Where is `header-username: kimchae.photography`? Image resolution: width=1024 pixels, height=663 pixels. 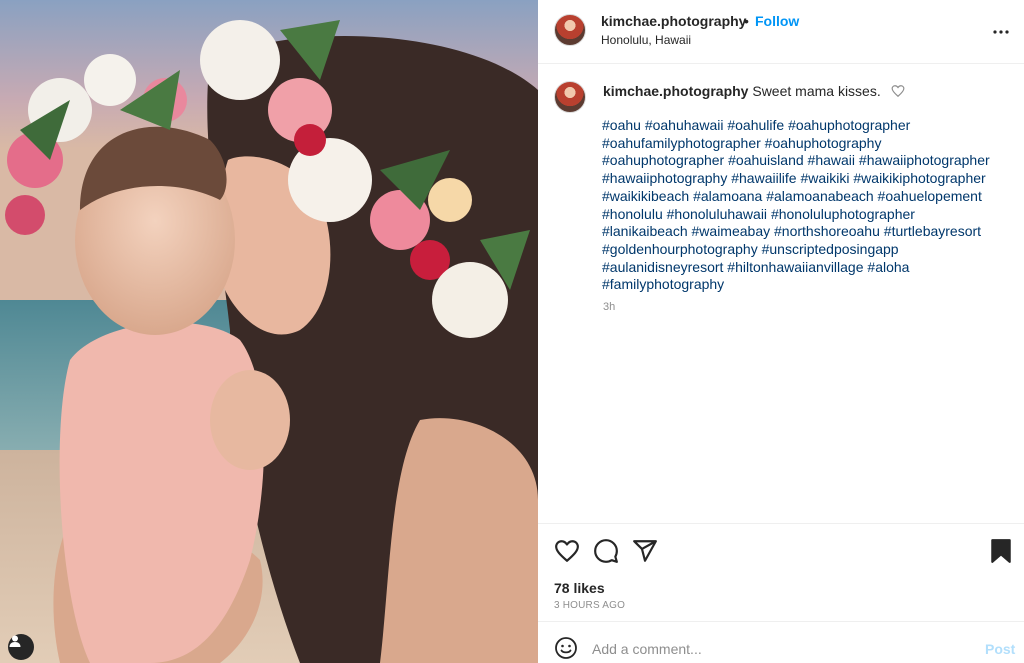 header-username: kimchae.photography is located at coordinates (673, 21).